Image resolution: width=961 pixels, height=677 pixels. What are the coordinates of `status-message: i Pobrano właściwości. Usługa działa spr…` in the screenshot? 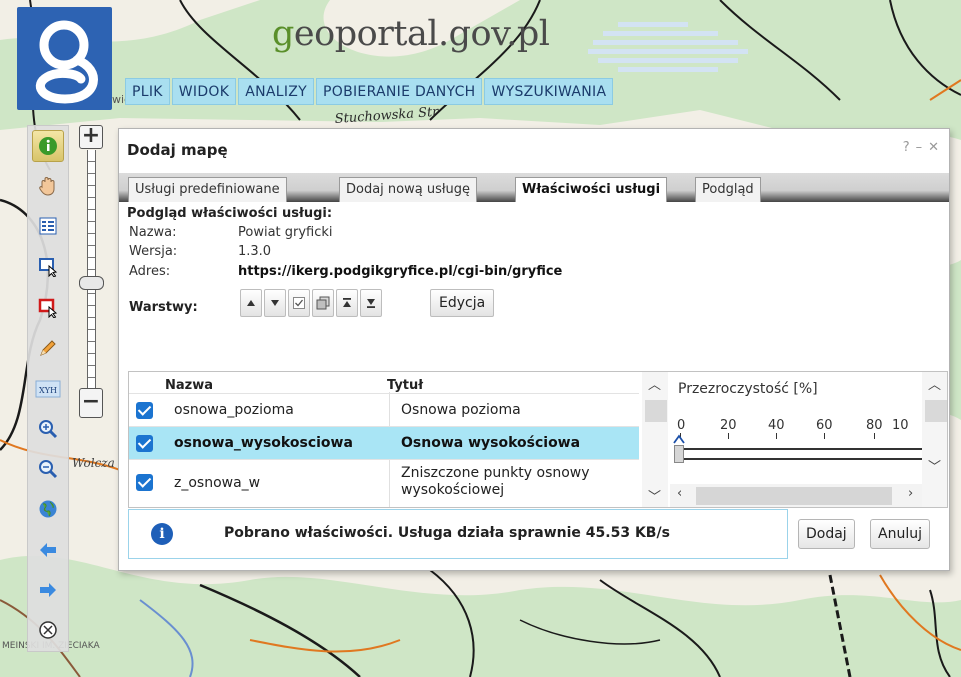 It's located at (458, 534).